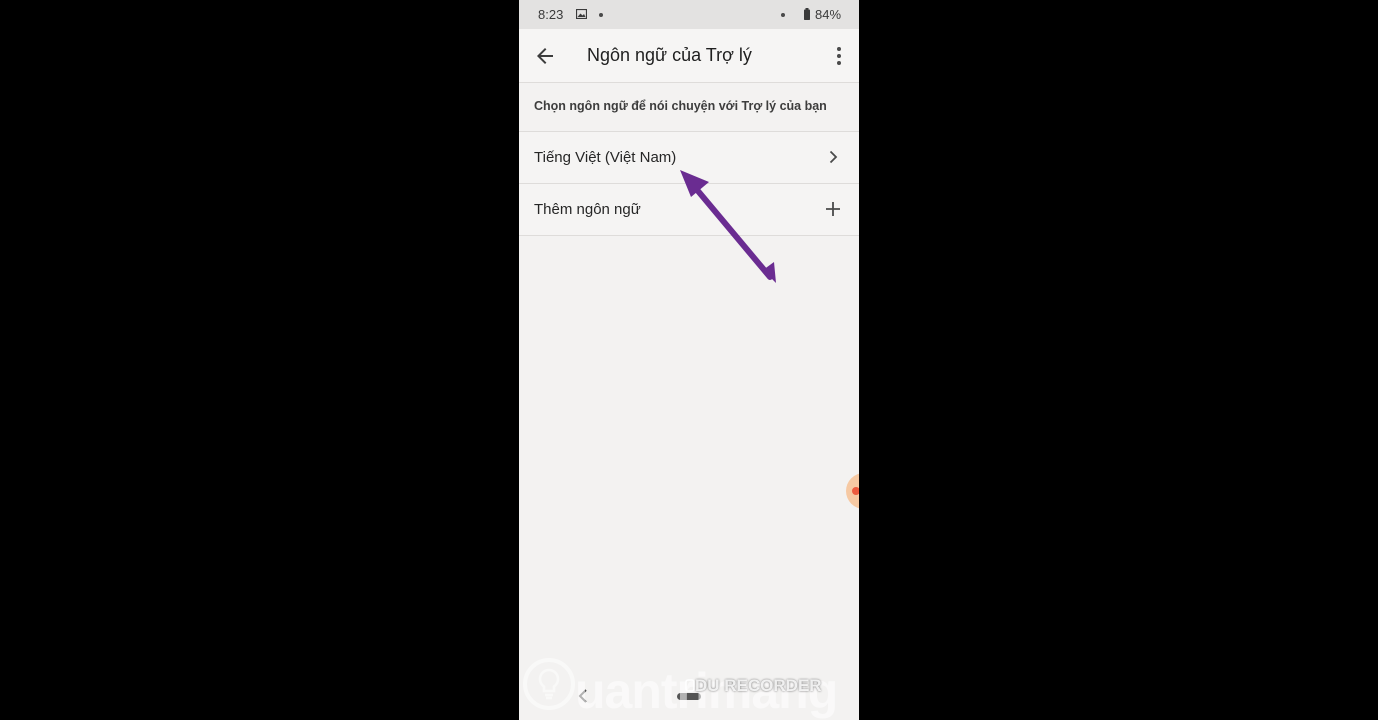  I want to click on notification-dot-icon, so click(601, 15).